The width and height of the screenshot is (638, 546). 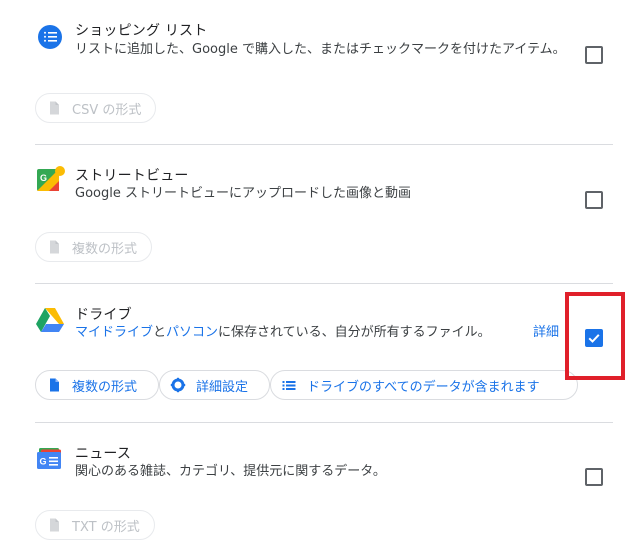 I want to click on news-format-chip: TXT の形式, so click(x=95, y=525).